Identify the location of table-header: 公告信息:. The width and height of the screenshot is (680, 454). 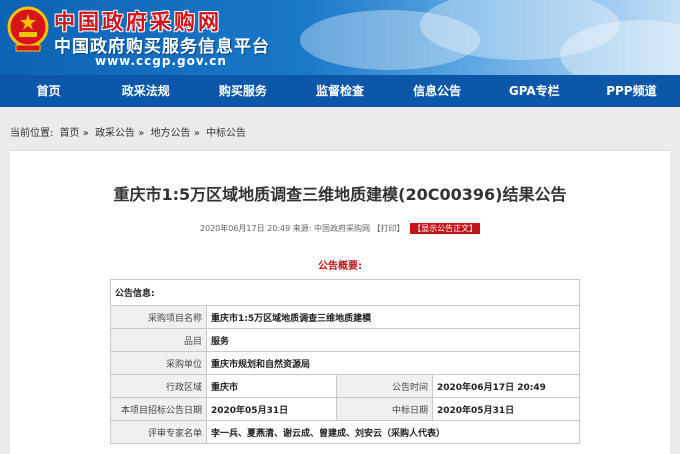
(345, 292).